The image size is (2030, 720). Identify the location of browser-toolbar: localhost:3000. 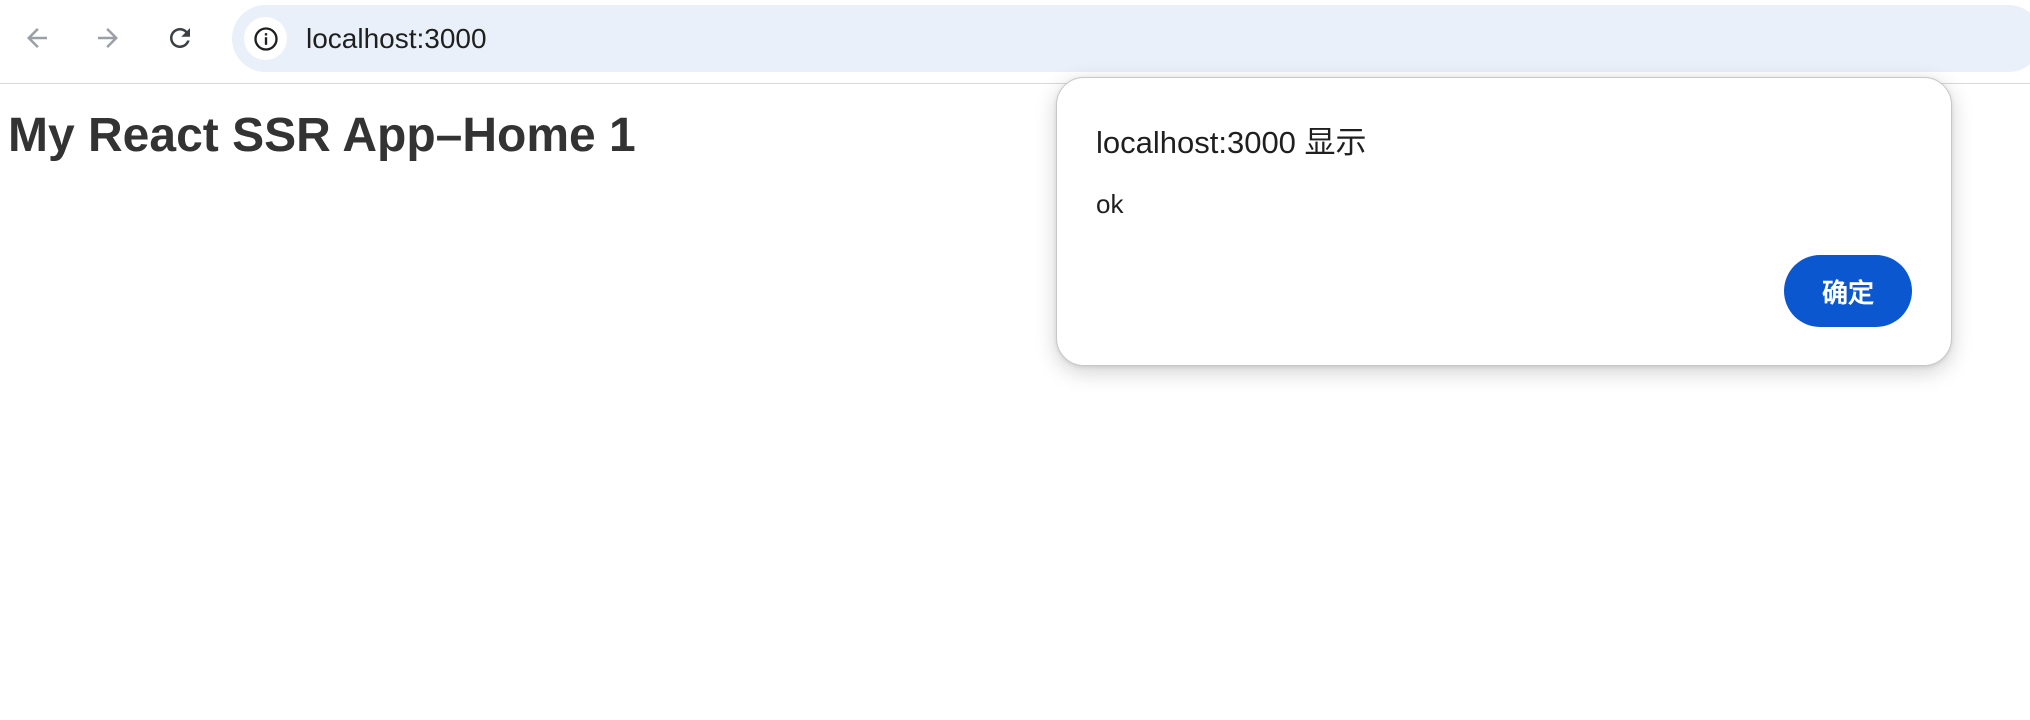
(1015, 42).